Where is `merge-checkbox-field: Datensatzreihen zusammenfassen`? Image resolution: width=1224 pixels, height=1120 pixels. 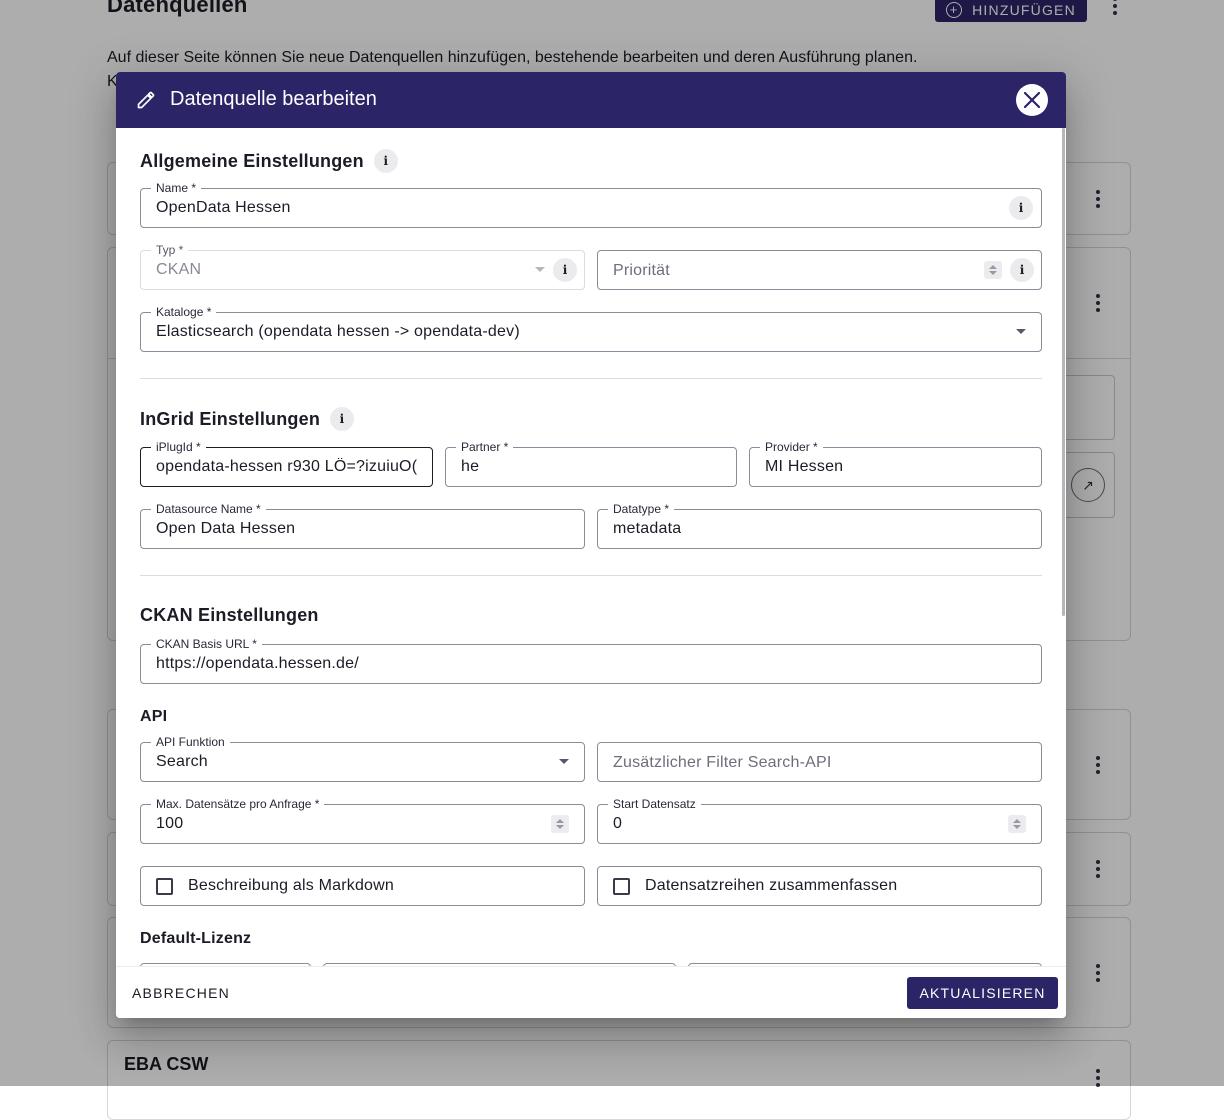 merge-checkbox-field: Datensatzreihen zusammenfassen is located at coordinates (819, 886).